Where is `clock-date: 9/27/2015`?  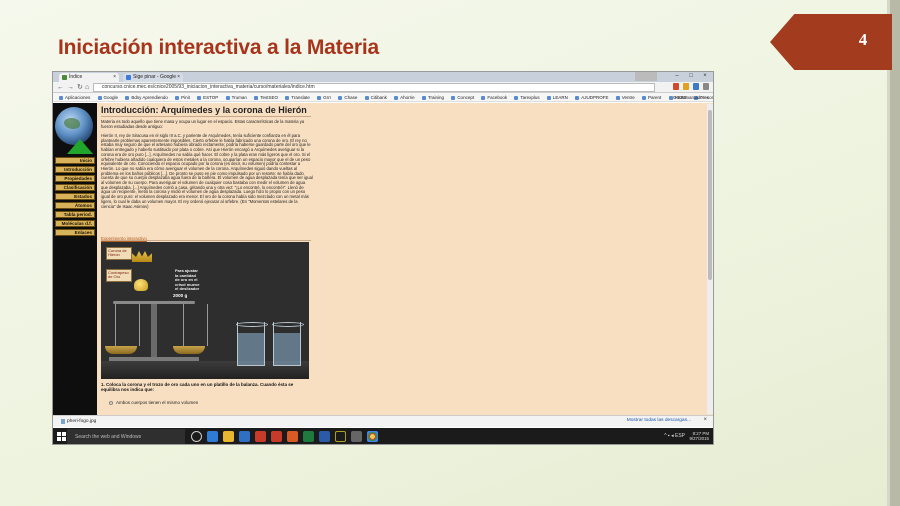 clock-date: 9/27/2015 is located at coordinates (699, 438).